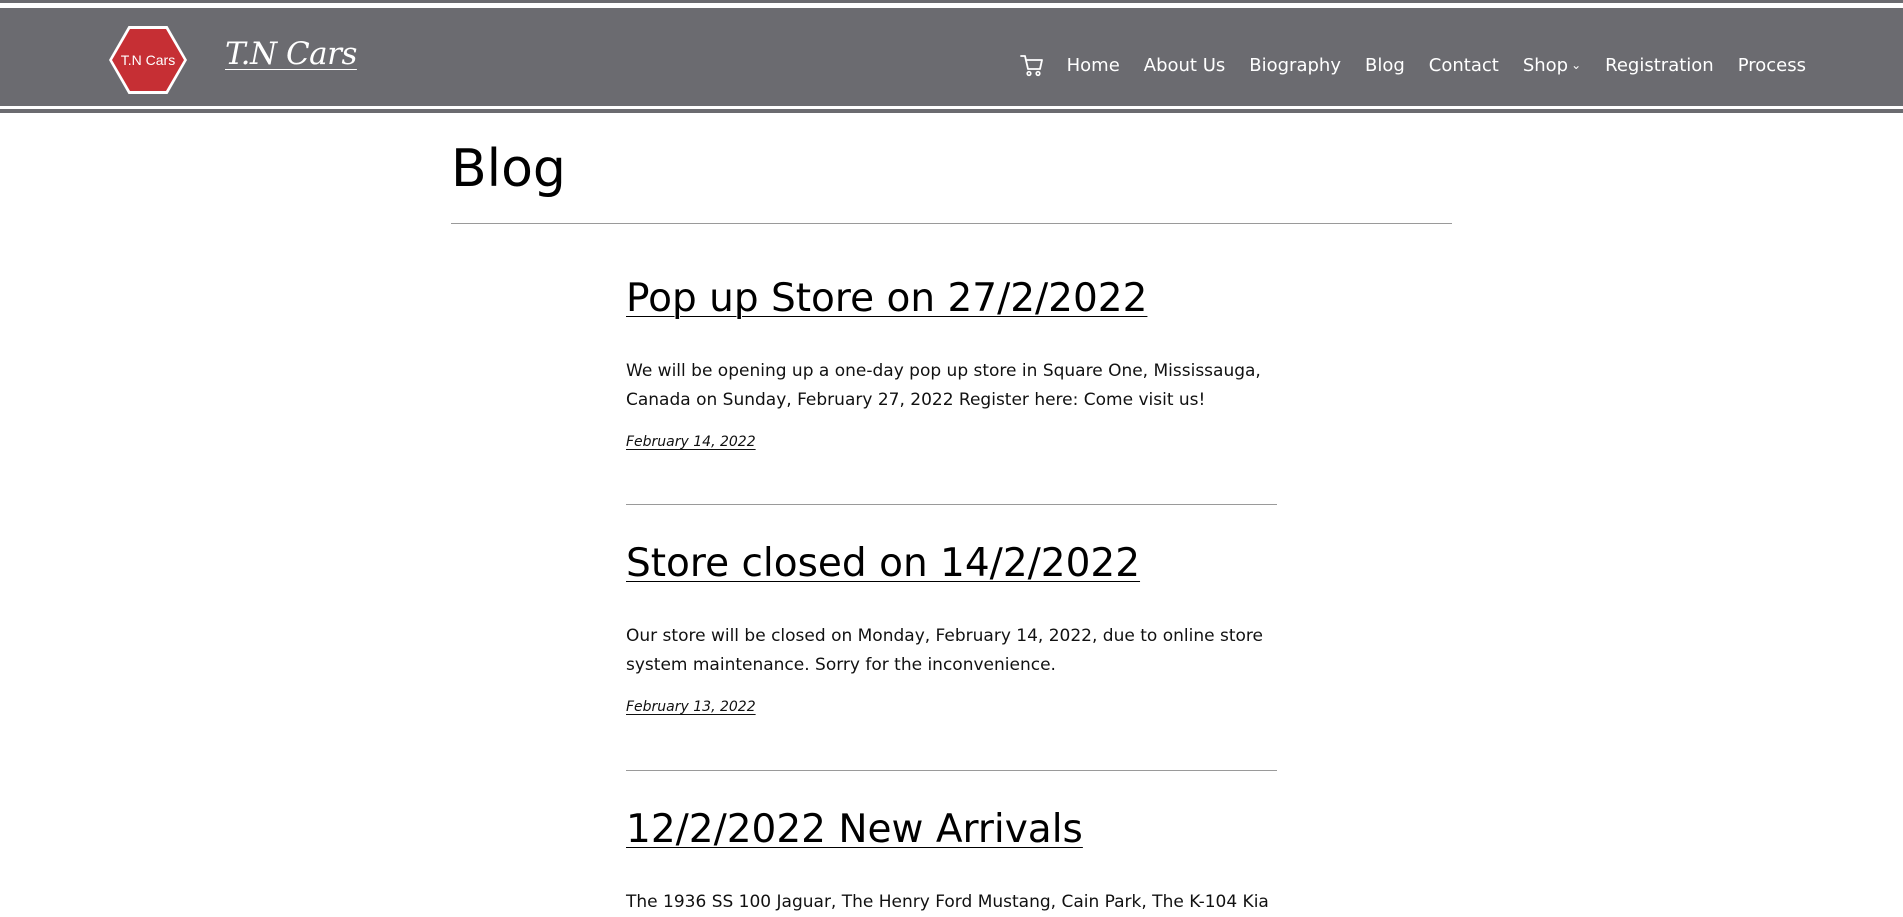 The width and height of the screenshot is (1903, 917). What do you see at coordinates (1659, 65) in the screenshot?
I see `nav-registration: Registration` at bounding box center [1659, 65].